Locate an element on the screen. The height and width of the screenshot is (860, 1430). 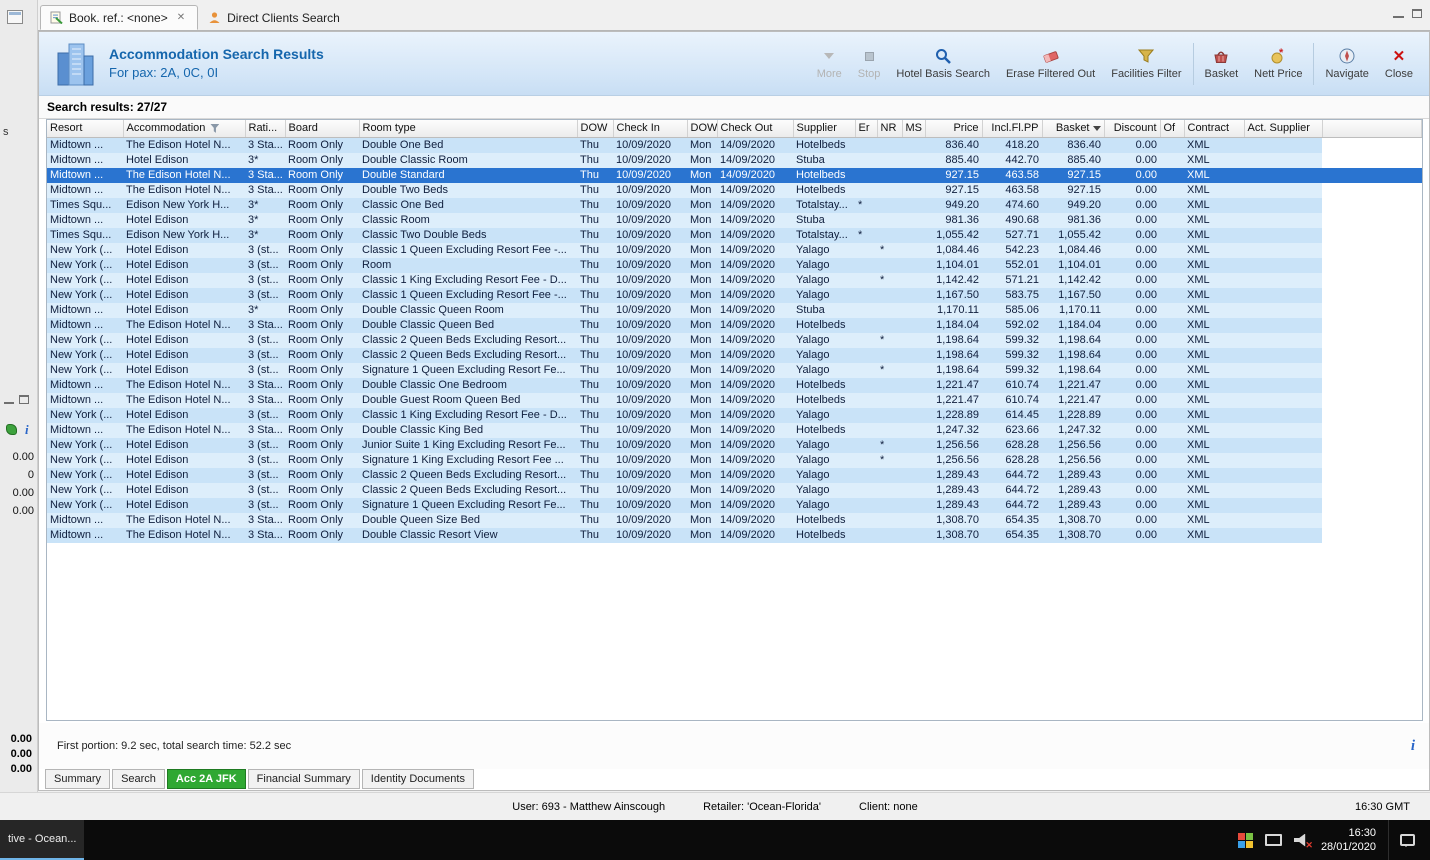
navigate-button: Navigate is located at coordinates (1346, 63).